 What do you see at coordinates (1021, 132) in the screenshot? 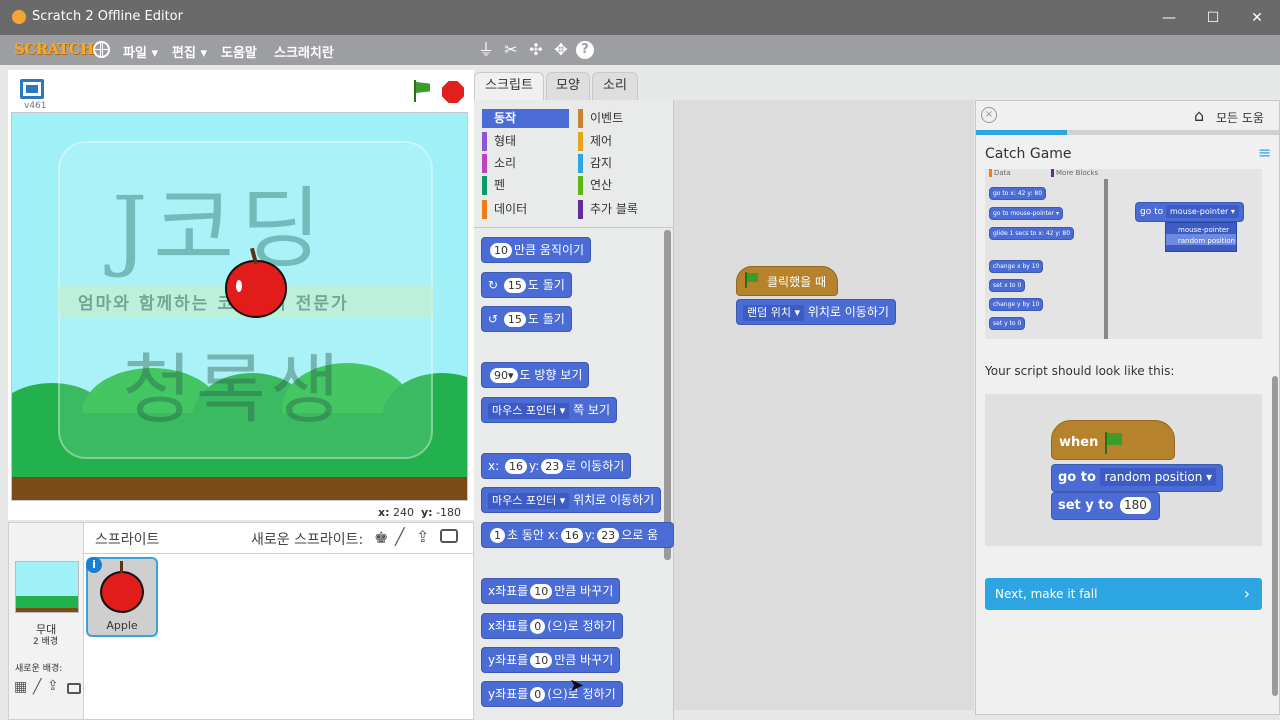
I see `progress-fill` at bounding box center [1021, 132].